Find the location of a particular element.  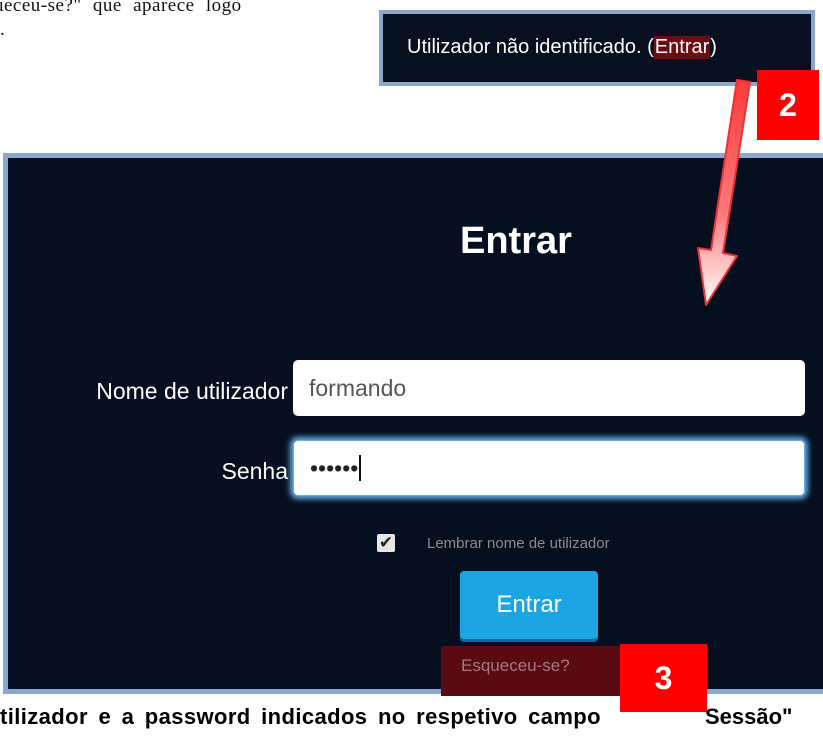

check-icon: ✔ is located at coordinates (386, 542).